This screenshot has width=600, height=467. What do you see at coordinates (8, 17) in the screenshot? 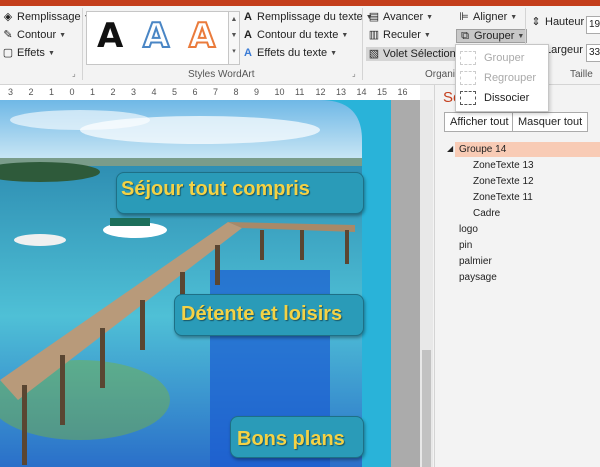
I see `paint-bucket-icon: ◈` at bounding box center [8, 17].